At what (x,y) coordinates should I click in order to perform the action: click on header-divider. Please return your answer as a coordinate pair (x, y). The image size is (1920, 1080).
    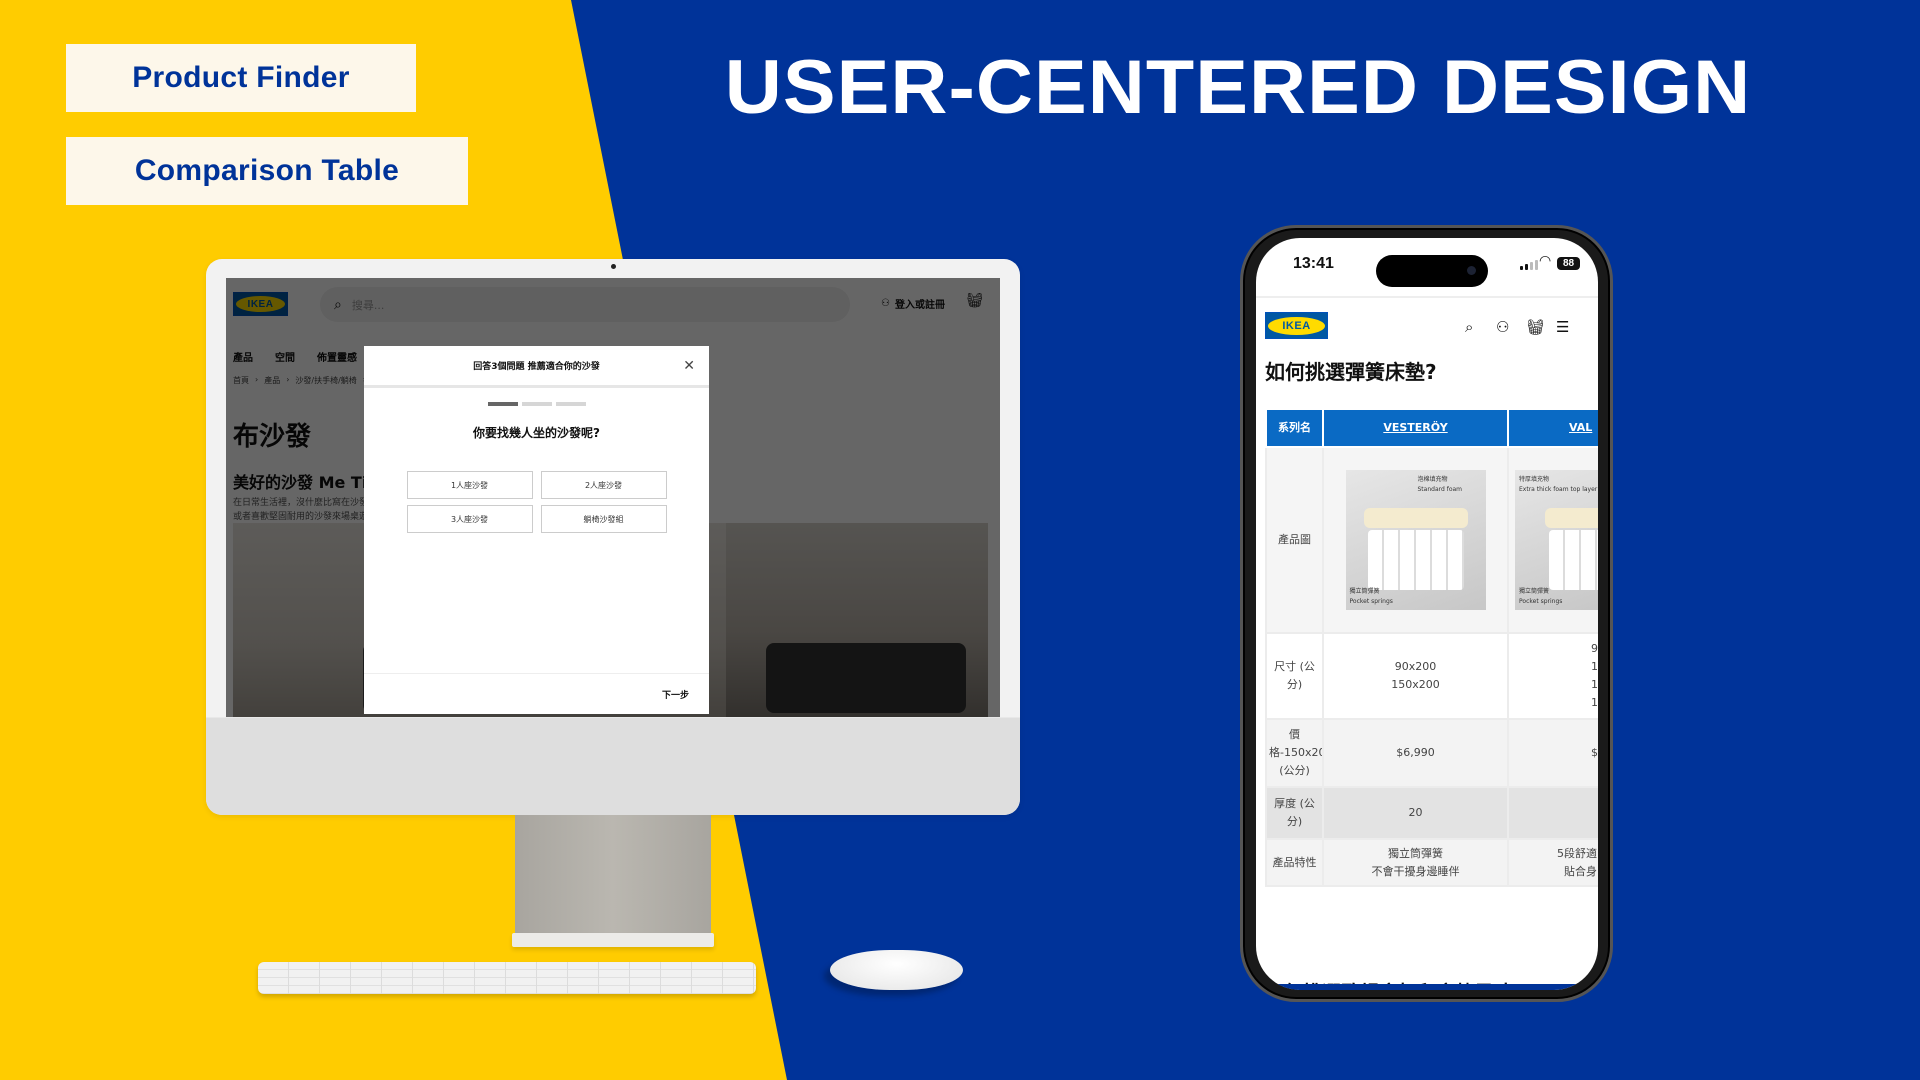
    Looking at the image, I should click on (1427, 297).